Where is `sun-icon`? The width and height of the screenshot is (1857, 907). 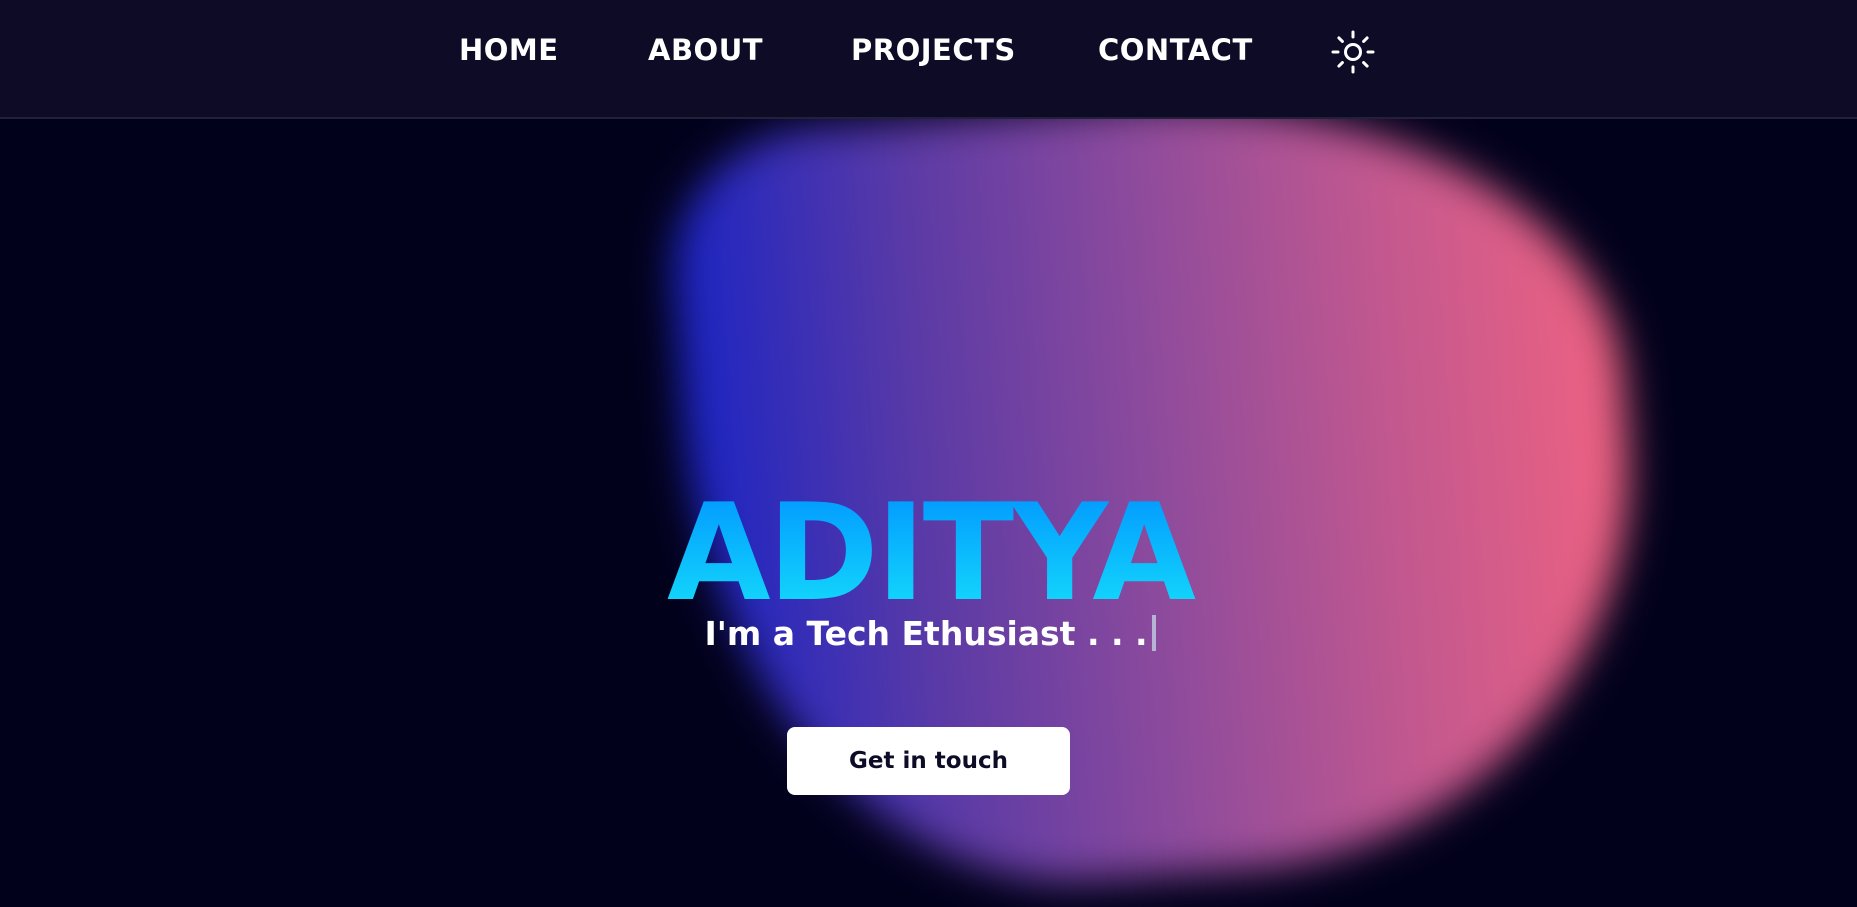
sun-icon is located at coordinates (1353, 52).